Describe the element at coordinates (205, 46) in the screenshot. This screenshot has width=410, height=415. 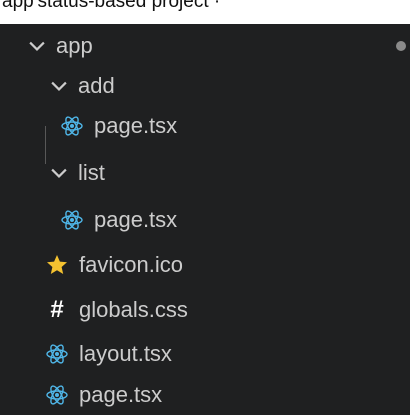
I see `folder-app: app` at that location.